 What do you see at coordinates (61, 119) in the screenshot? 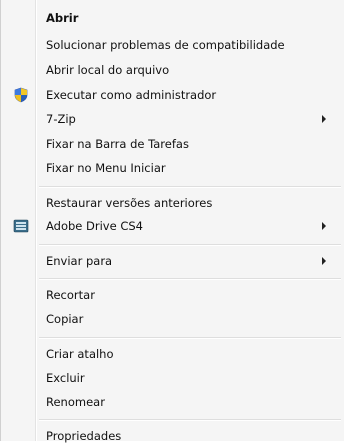
I see `menu-item-label: 7-Zip` at bounding box center [61, 119].